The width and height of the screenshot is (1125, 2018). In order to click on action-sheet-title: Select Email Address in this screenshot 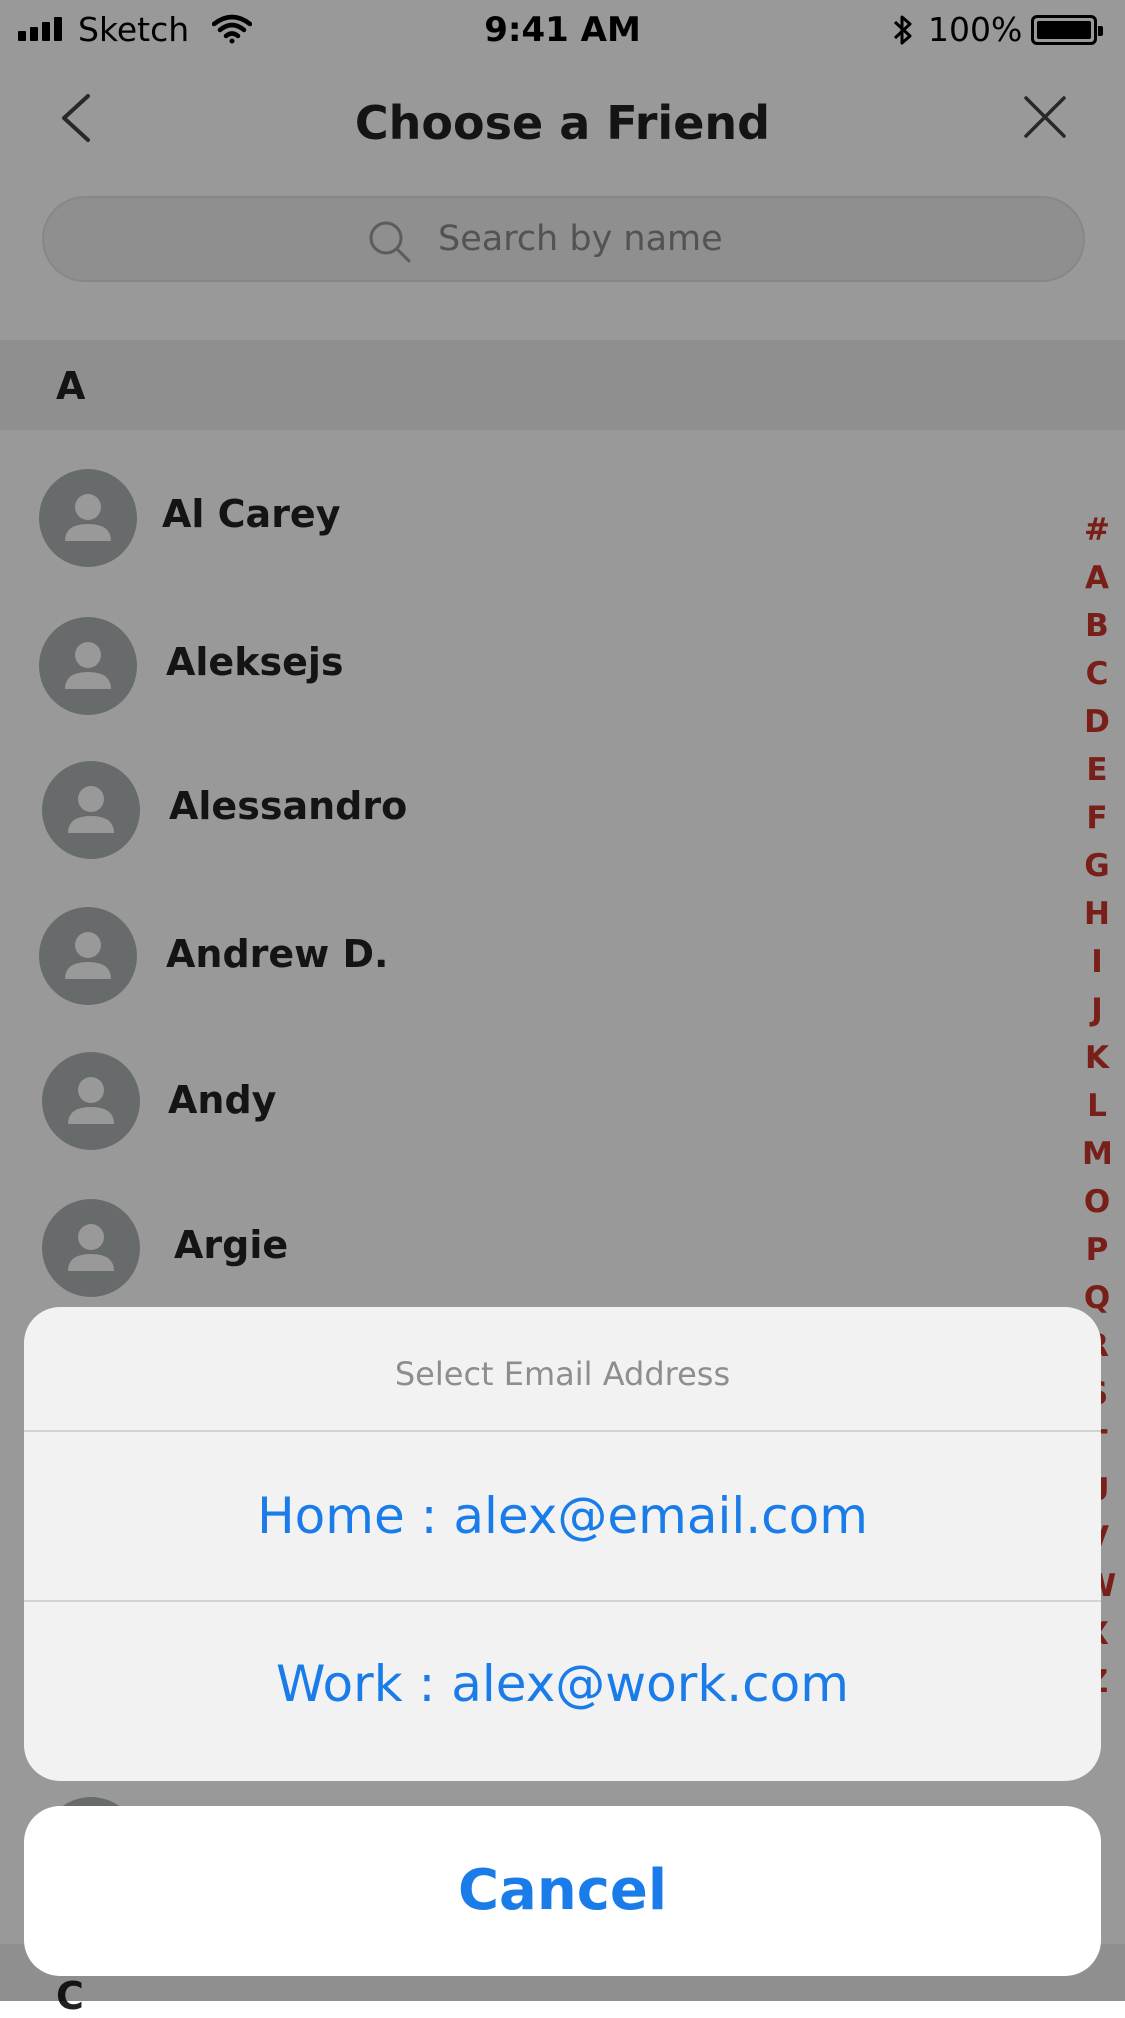, I will do `click(562, 1374)`.